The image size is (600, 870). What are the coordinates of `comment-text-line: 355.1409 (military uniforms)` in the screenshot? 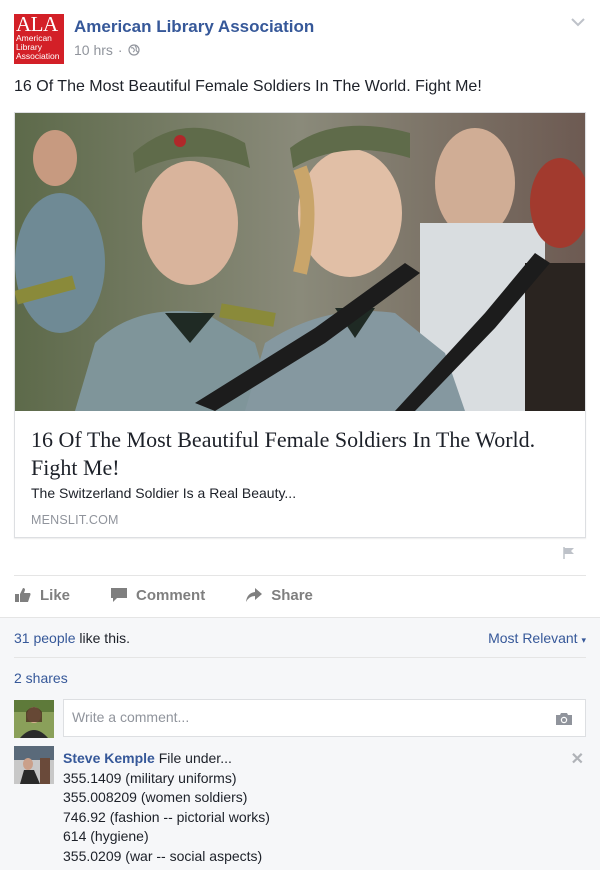 It's located at (150, 777).